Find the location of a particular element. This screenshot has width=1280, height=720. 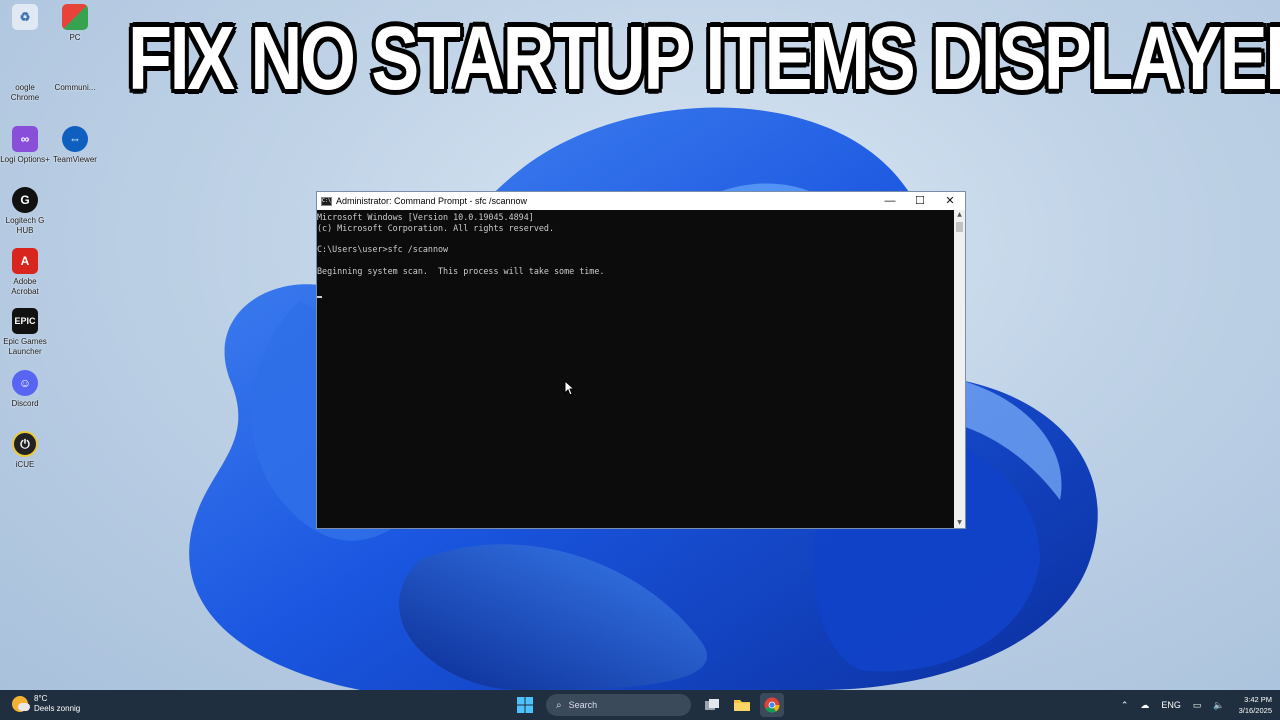

weather-widget: 8°C Deels zonnig is located at coordinates (46, 704).